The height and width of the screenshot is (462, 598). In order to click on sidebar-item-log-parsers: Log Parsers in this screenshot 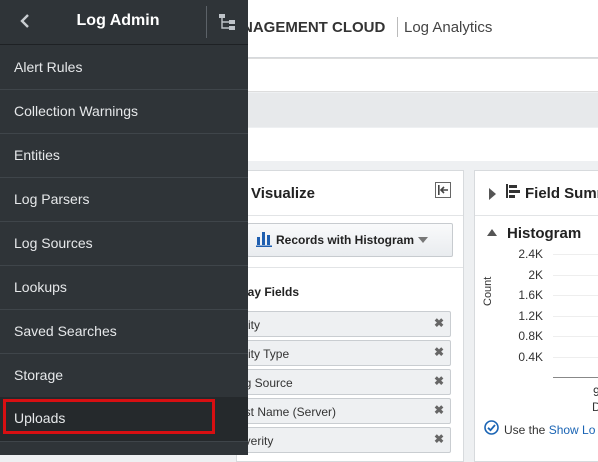, I will do `click(124, 199)`.